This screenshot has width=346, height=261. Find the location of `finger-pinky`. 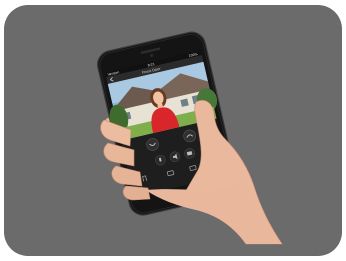

finger-pinky is located at coordinates (136, 193).